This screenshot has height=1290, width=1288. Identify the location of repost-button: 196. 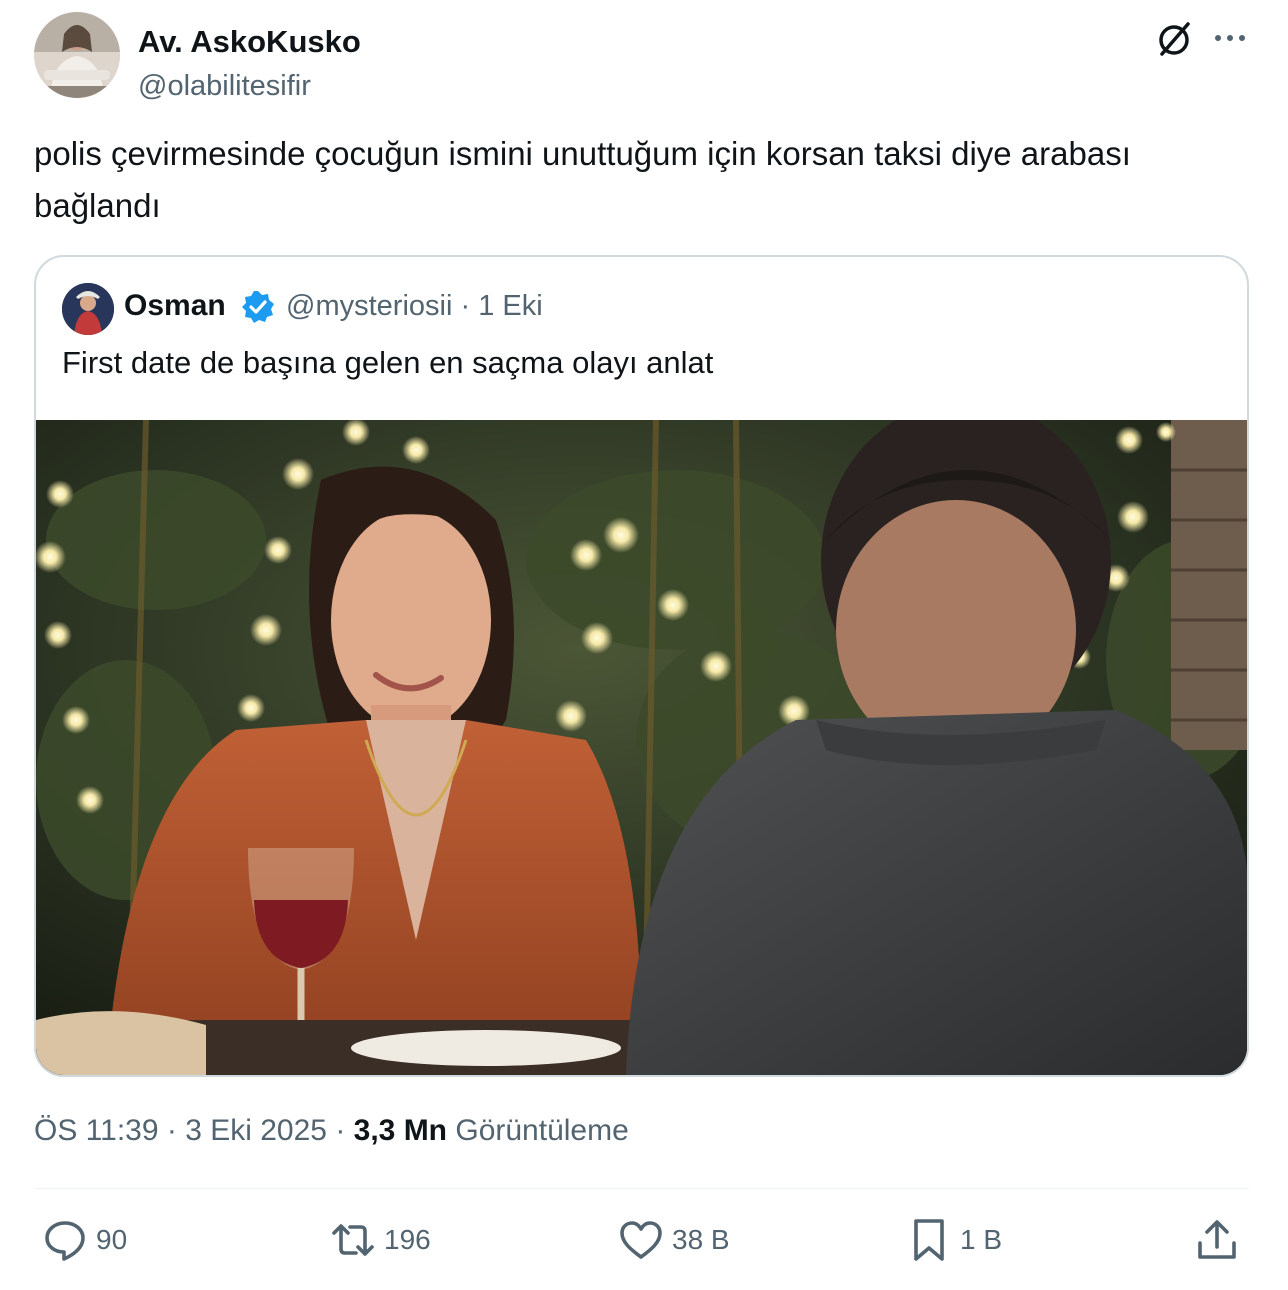
(380, 1240).